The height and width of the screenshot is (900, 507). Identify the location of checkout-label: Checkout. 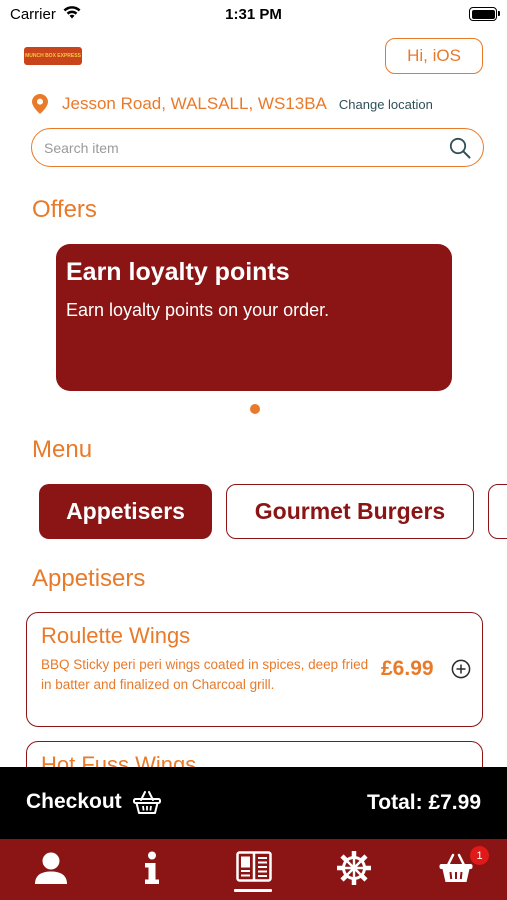
(74, 801).